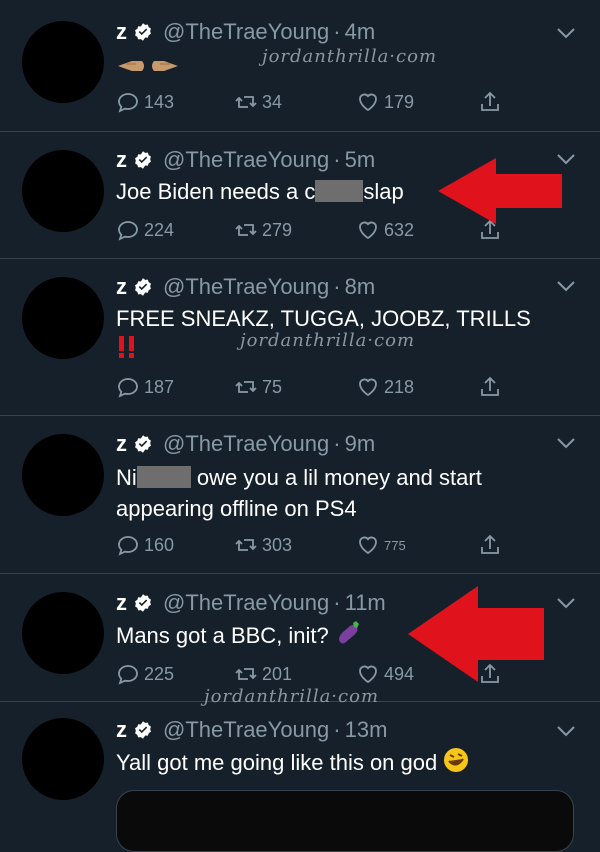  Describe the element at coordinates (365, 603) in the screenshot. I see `tweet-time: 11m` at that location.